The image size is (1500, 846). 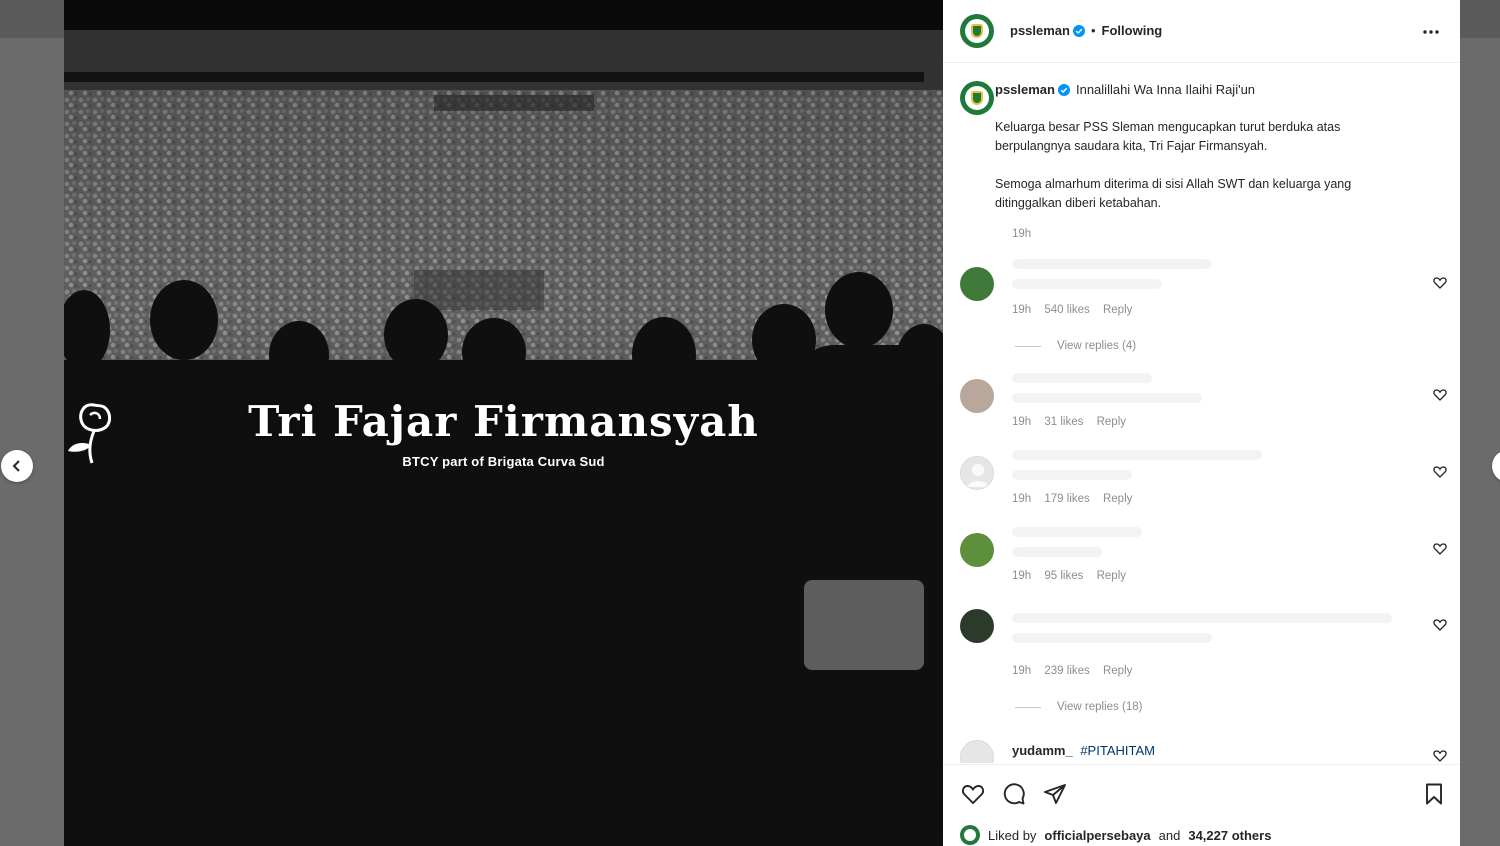 I want to click on following-button: Following, so click(x=1132, y=30).